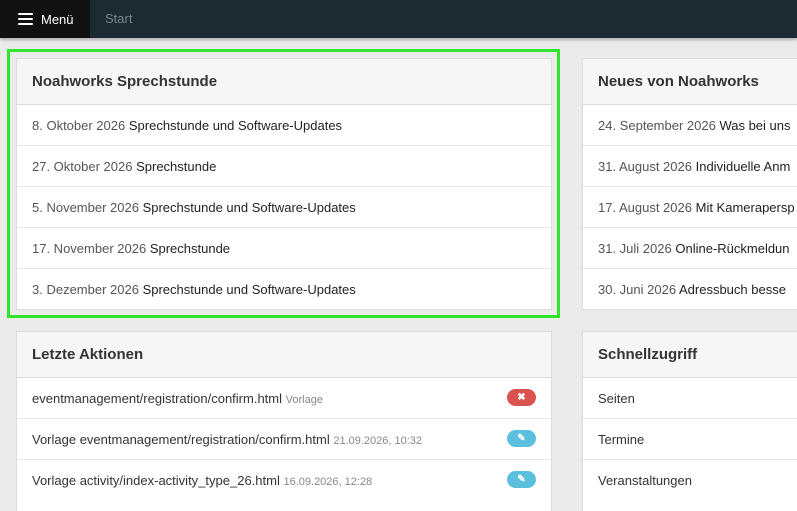 The height and width of the screenshot is (511, 797). I want to click on menu-button: Menü, so click(45, 19).